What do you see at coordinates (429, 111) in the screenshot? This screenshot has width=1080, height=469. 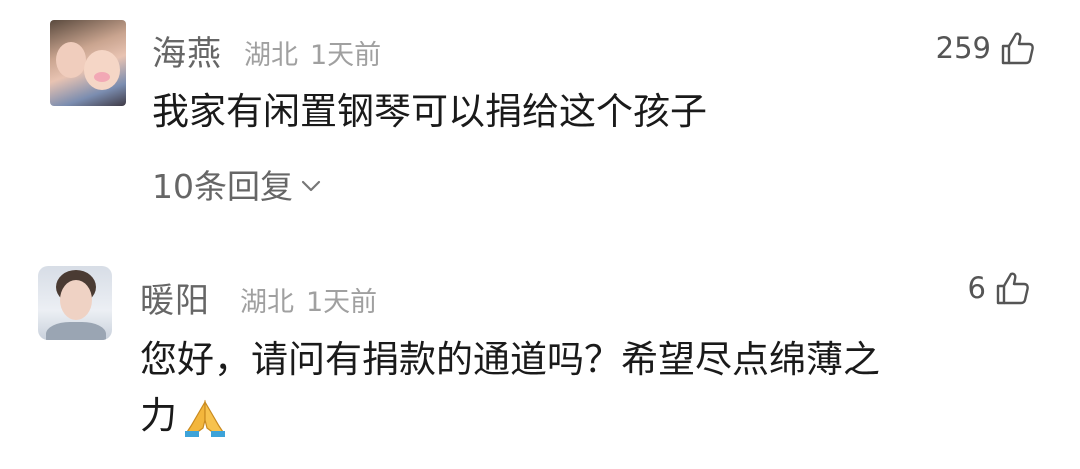 I see `comment-text: 我家有闲置钢琴可以捐给这个孩子` at bounding box center [429, 111].